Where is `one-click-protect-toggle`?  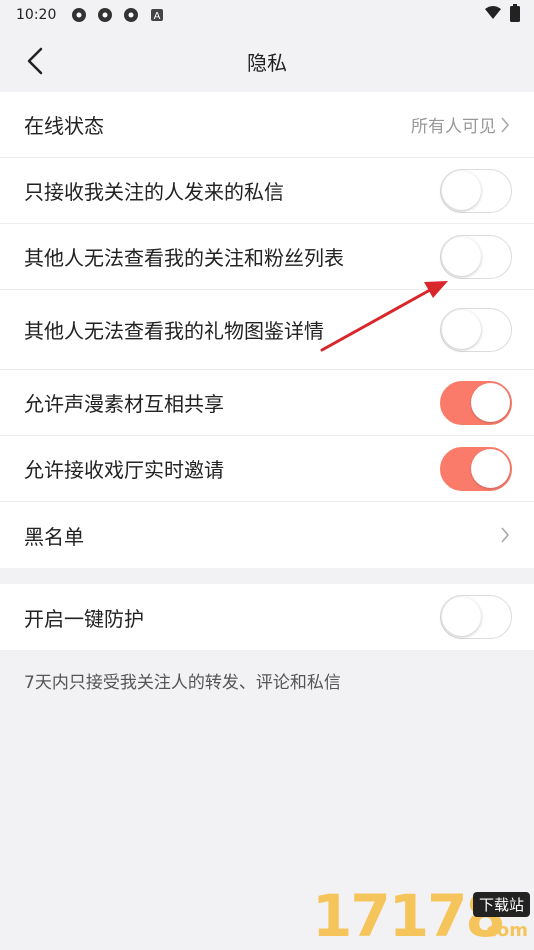 one-click-protect-toggle is located at coordinates (476, 617).